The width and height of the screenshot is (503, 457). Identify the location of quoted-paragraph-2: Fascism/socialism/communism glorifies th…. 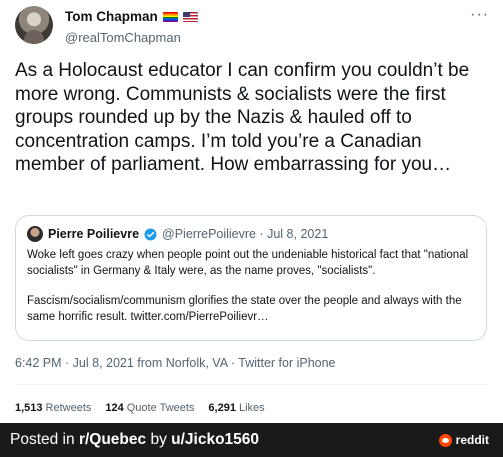
(252, 309).